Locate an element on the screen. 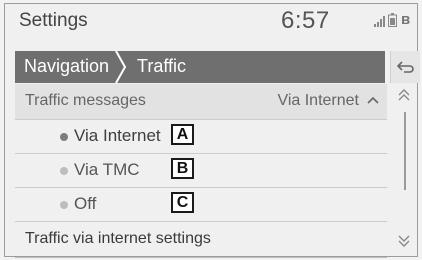  breadcrumb-separator-icon is located at coordinates (121, 67).